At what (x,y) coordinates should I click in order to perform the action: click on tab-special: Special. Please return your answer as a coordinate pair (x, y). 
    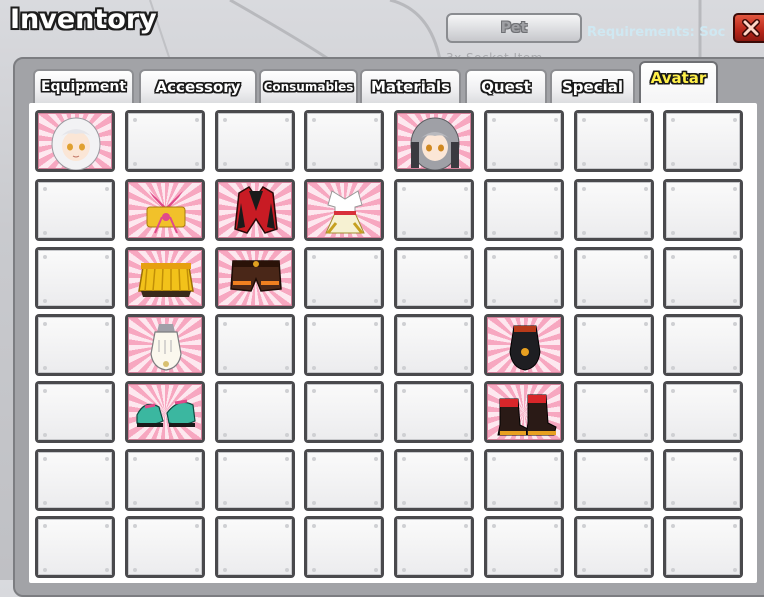
    Looking at the image, I should click on (592, 86).